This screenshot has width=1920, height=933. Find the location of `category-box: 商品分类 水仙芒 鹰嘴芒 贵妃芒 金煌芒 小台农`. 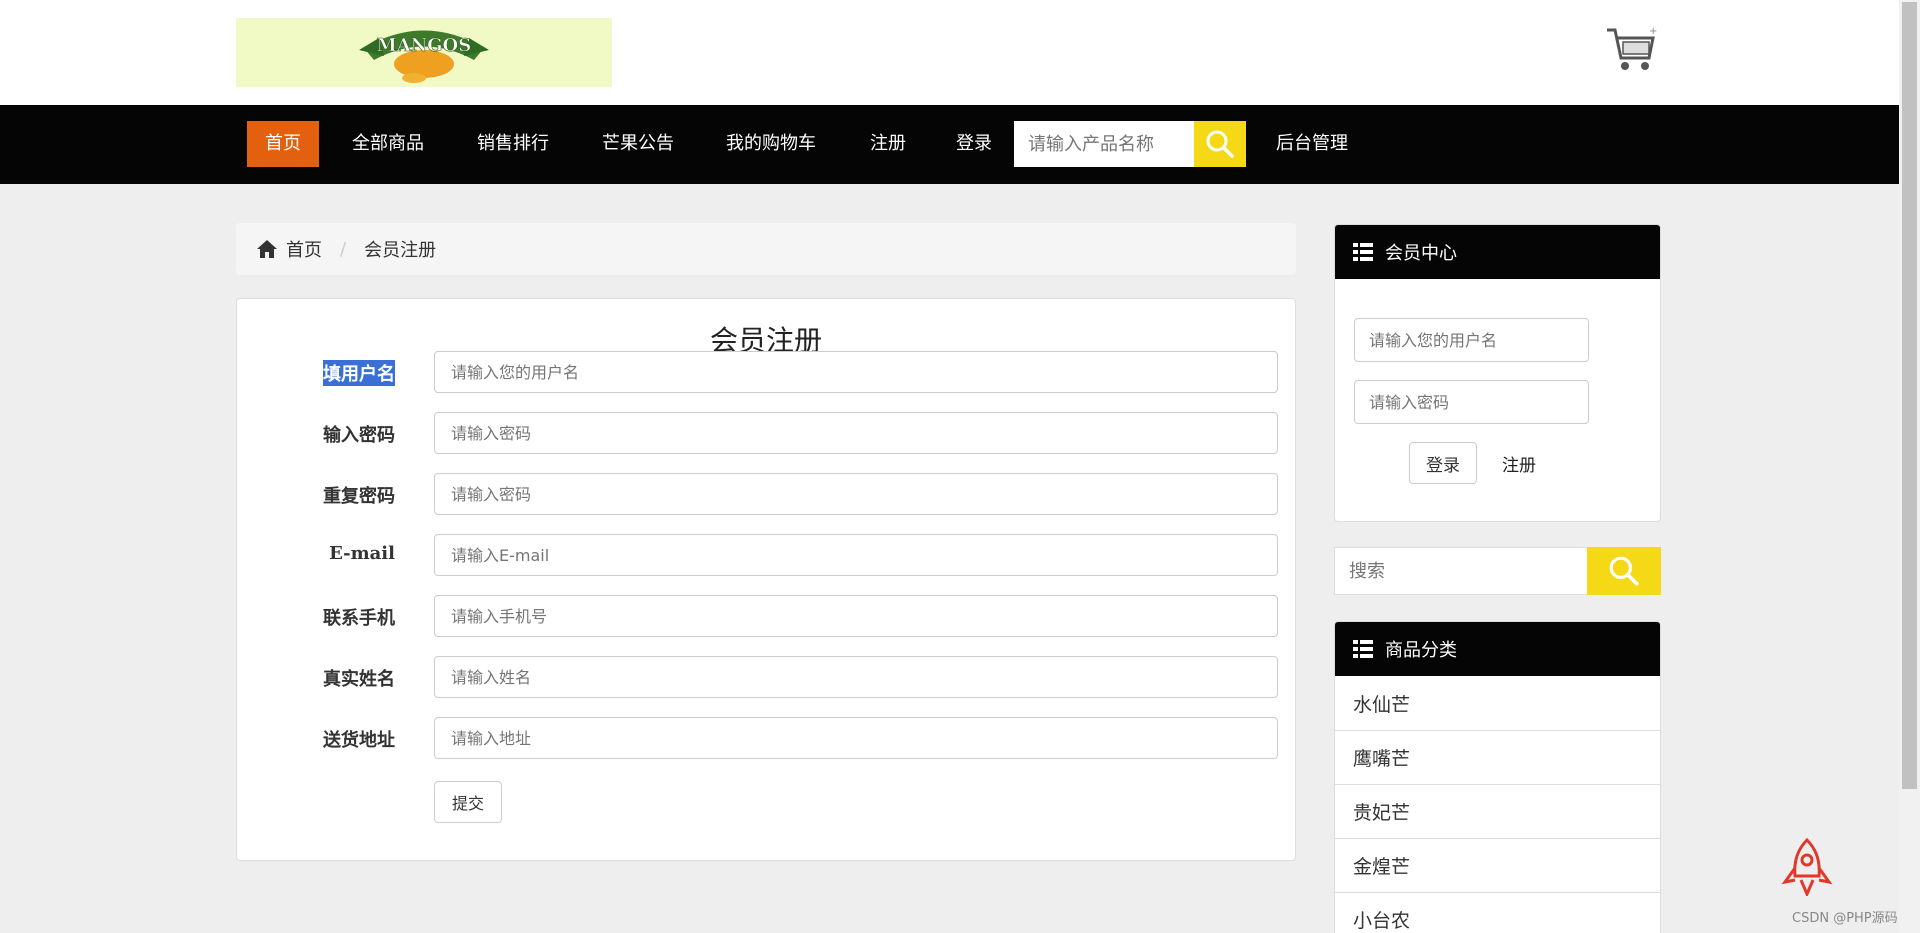

category-box: 商品分类 水仙芒 鹰嘴芒 贵妃芒 金煌芒 小台农 is located at coordinates (1497, 777).